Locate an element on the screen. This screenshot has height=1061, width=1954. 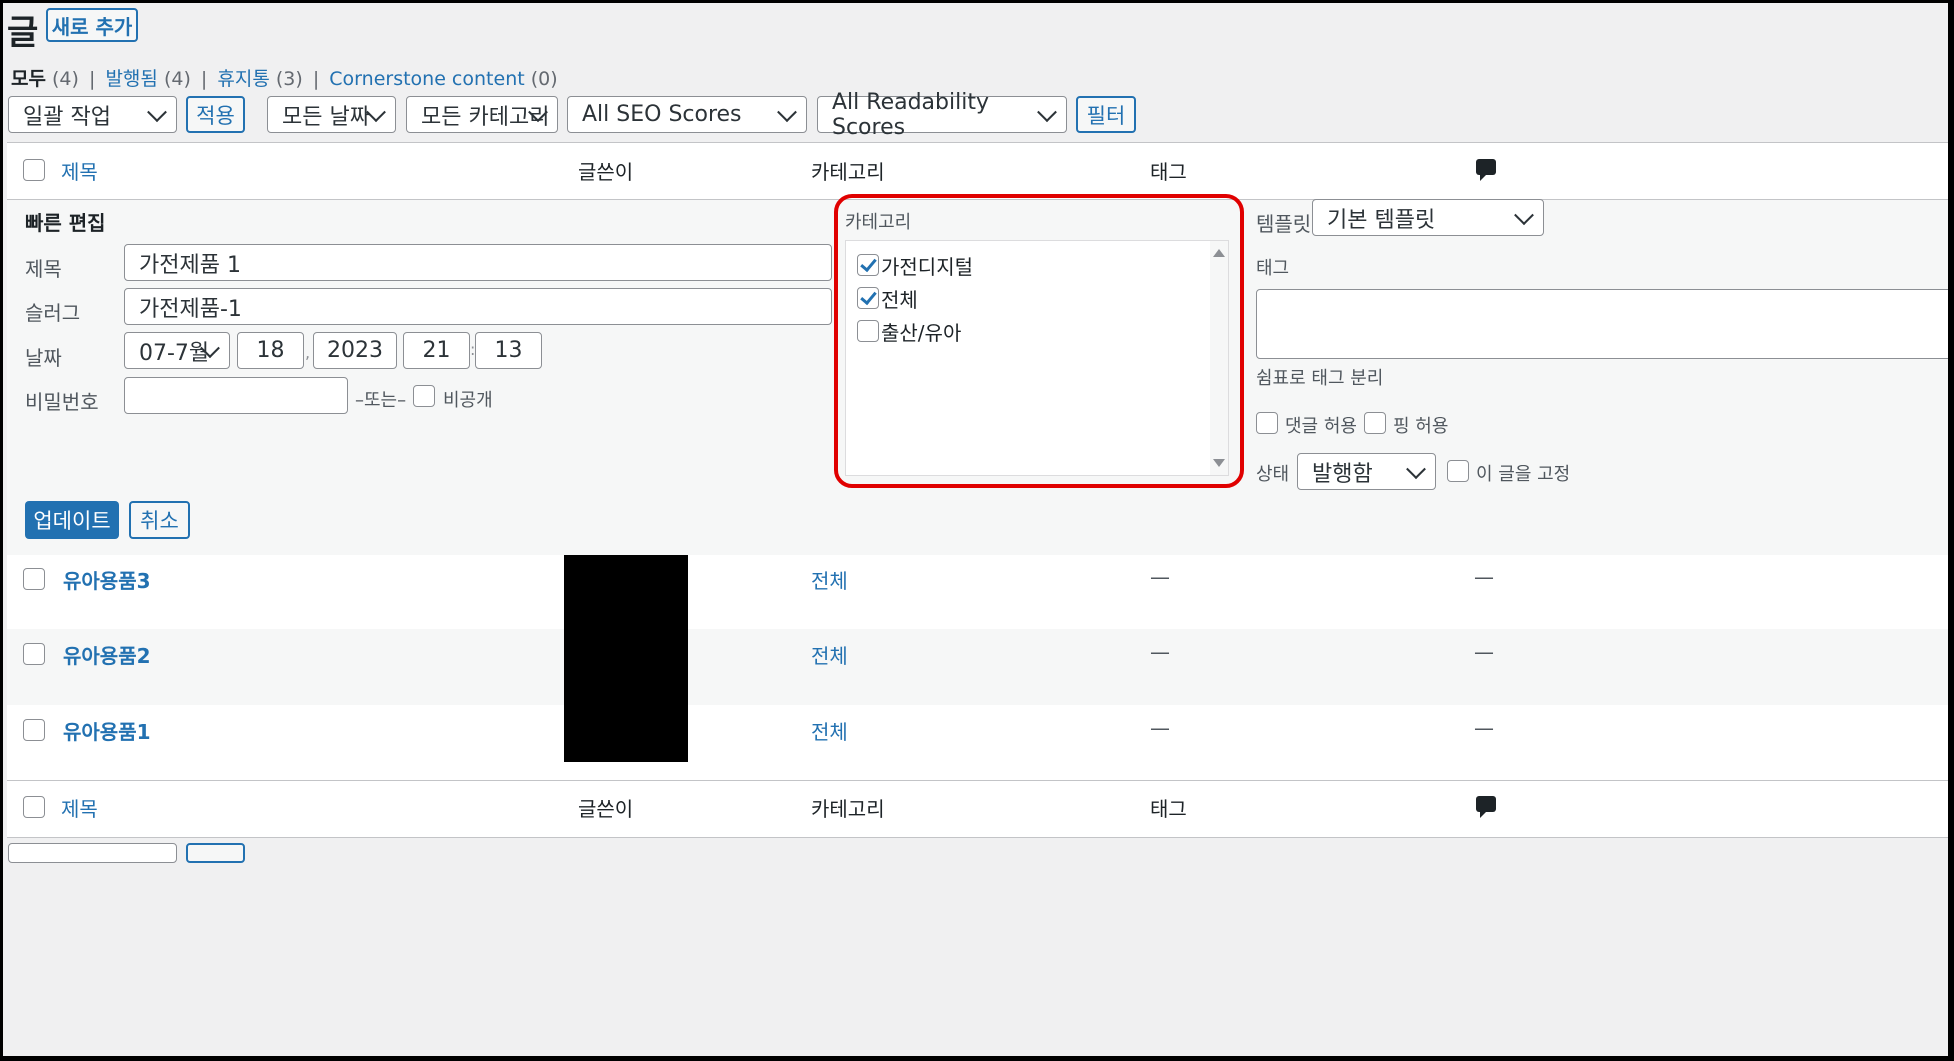
filter-all: 모두 is located at coordinates (28, 79).